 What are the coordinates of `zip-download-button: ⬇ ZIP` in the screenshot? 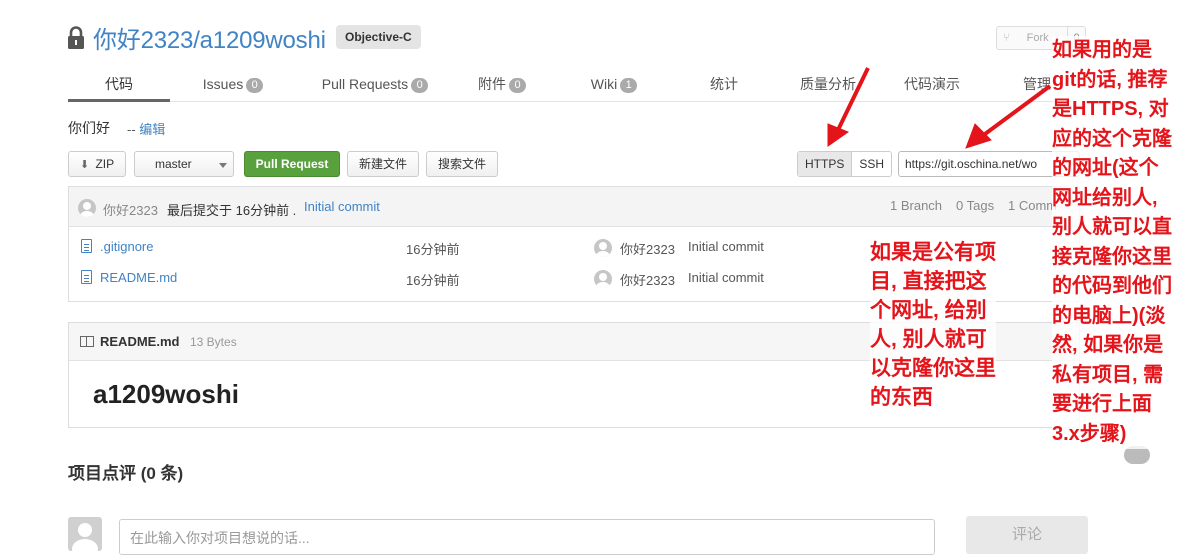 It's located at (97, 164).